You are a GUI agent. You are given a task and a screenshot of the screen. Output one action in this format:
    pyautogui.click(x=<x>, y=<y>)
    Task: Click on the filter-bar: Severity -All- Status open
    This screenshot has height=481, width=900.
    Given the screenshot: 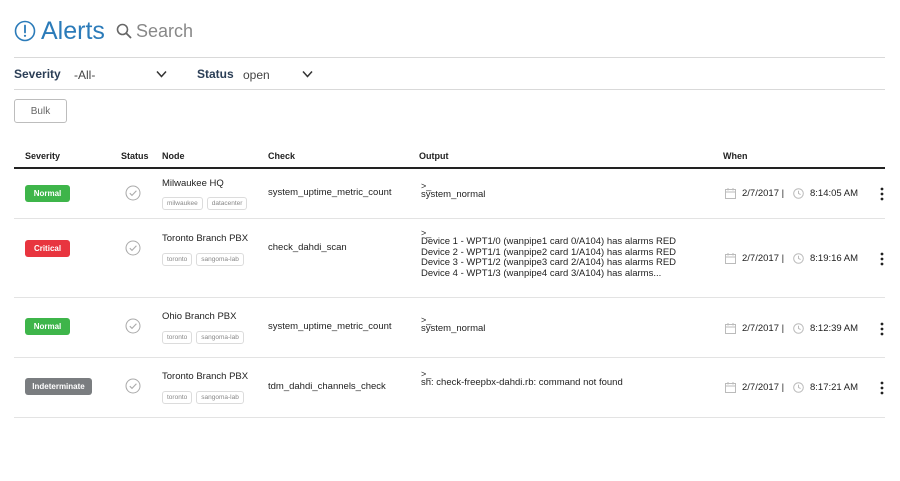 What is the action you would take?
    pyautogui.click(x=449, y=74)
    